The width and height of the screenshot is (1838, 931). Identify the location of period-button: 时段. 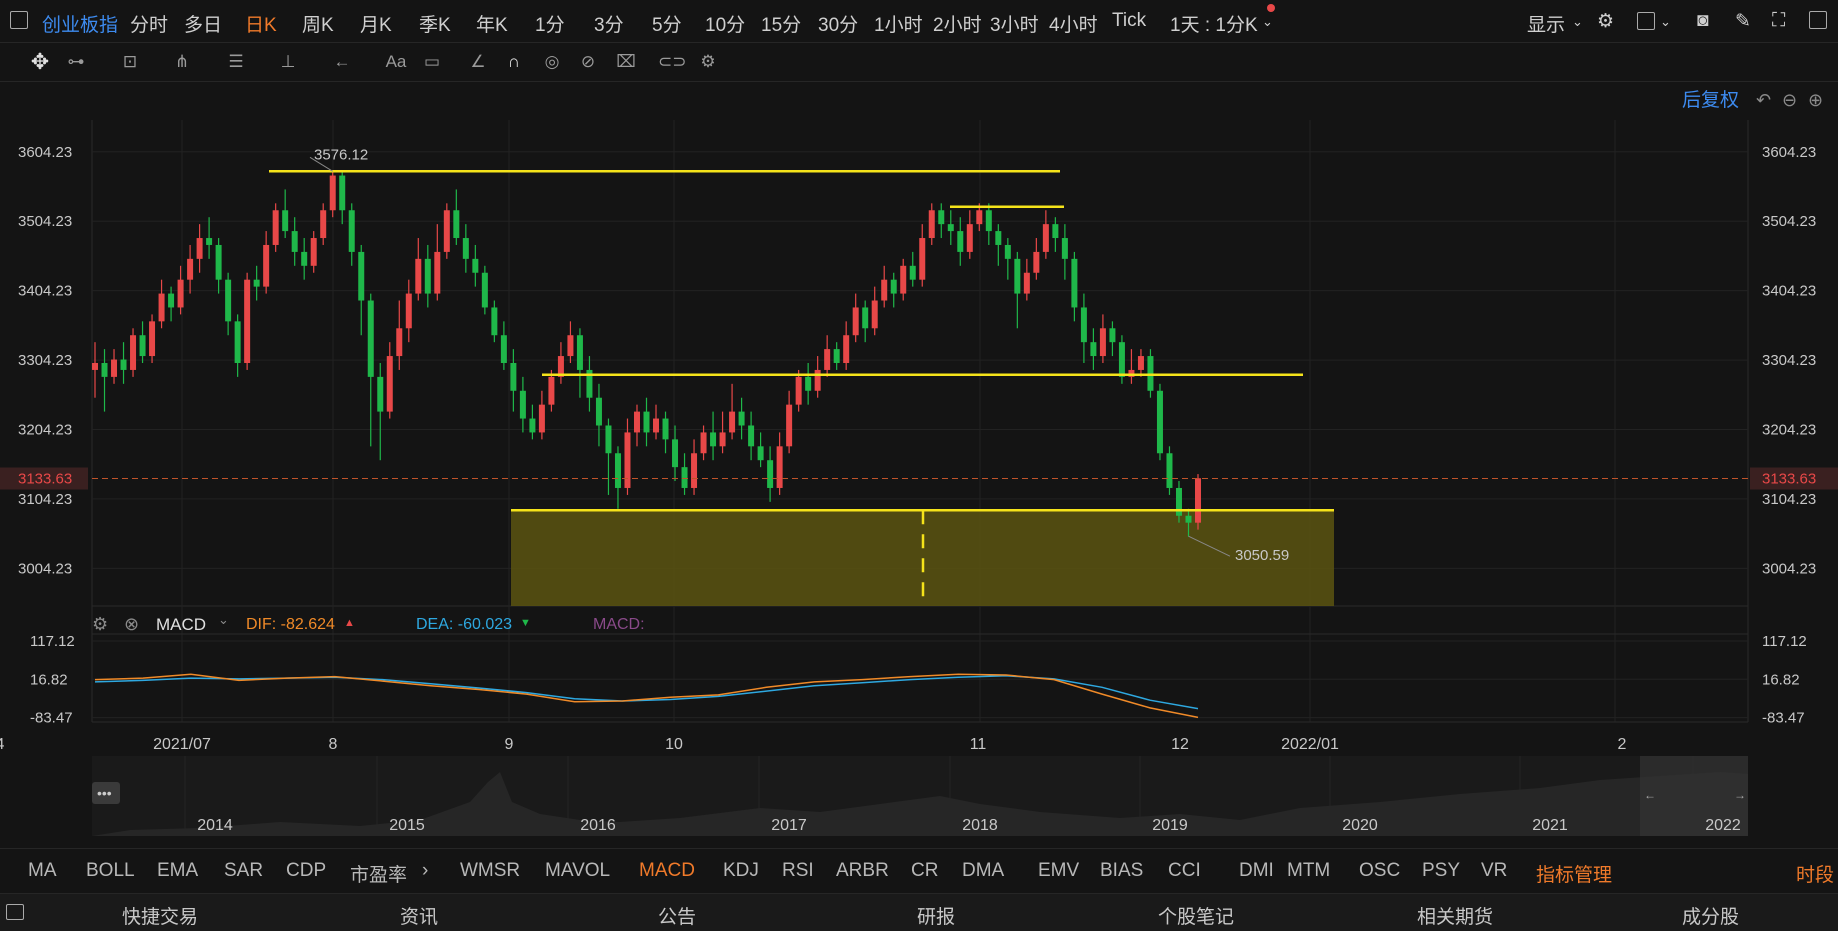
(1815, 873).